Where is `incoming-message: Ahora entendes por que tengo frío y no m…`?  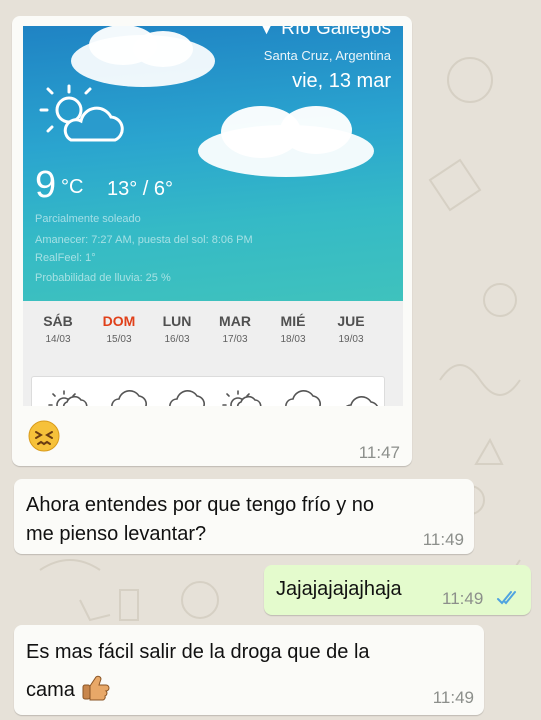
incoming-message: Ahora entendes por que tengo frío y no m… is located at coordinates (244, 516).